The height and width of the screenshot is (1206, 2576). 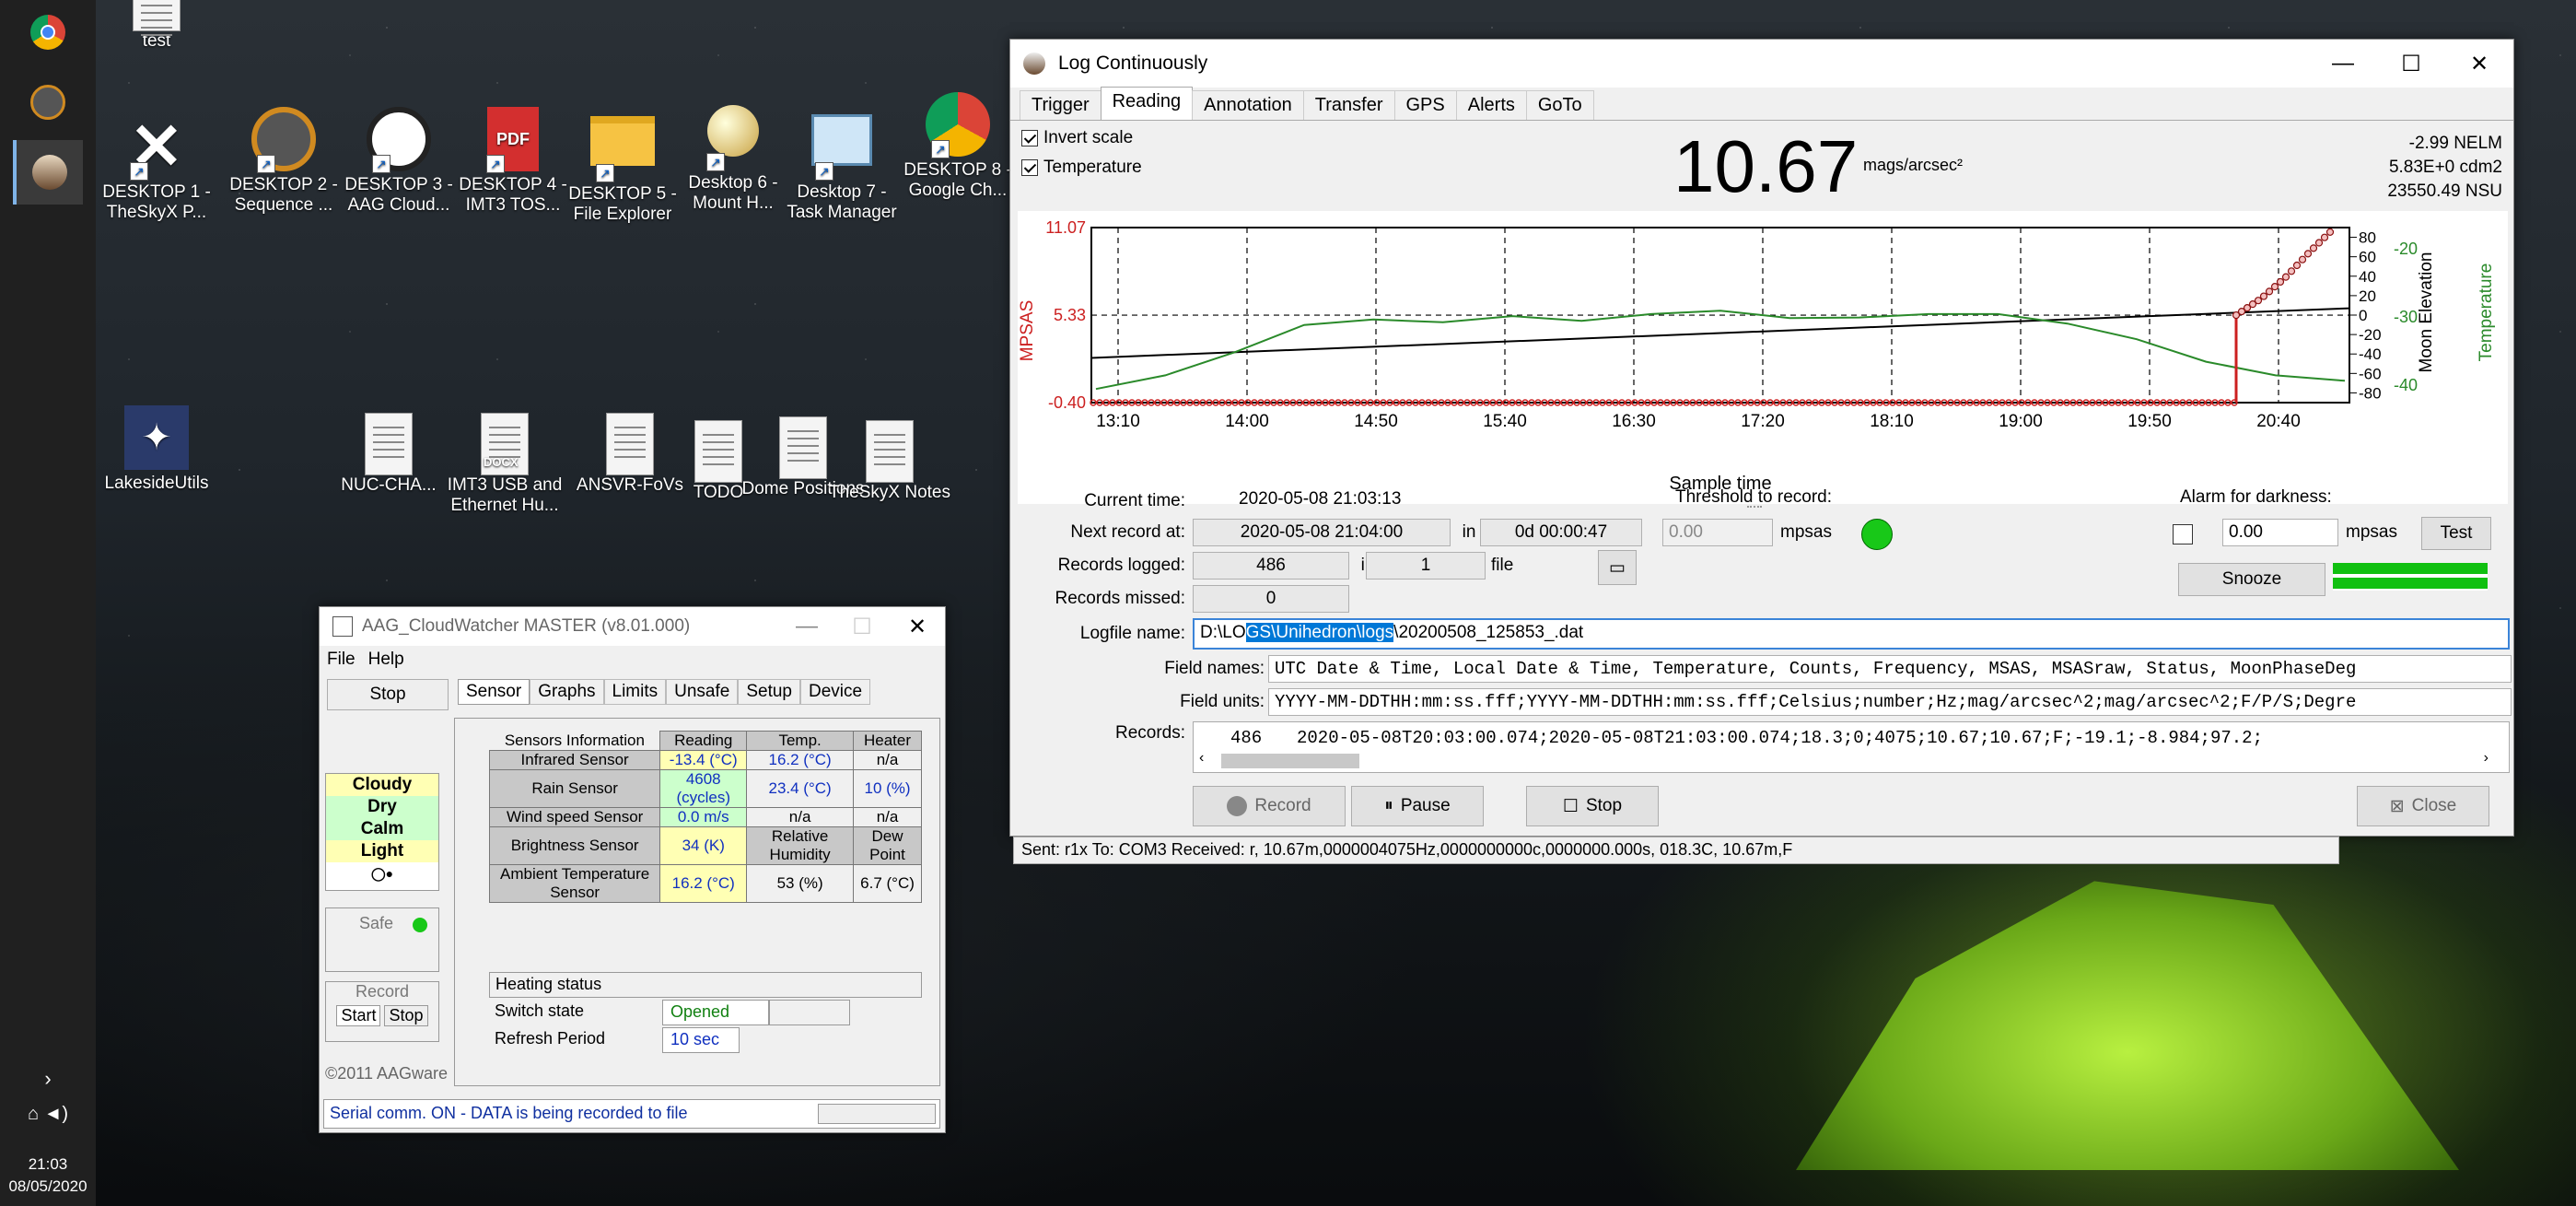 What do you see at coordinates (733, 138) in the screenshot?
I see `planet-icon: ↗` at bounding box center [733, 138].